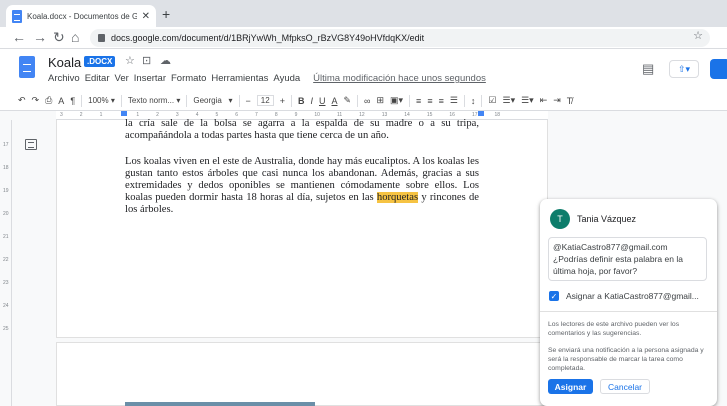 The width and height of the screenshot is (727, 406). I want to click on comment-history-icon: ▤, so click(648, 69).